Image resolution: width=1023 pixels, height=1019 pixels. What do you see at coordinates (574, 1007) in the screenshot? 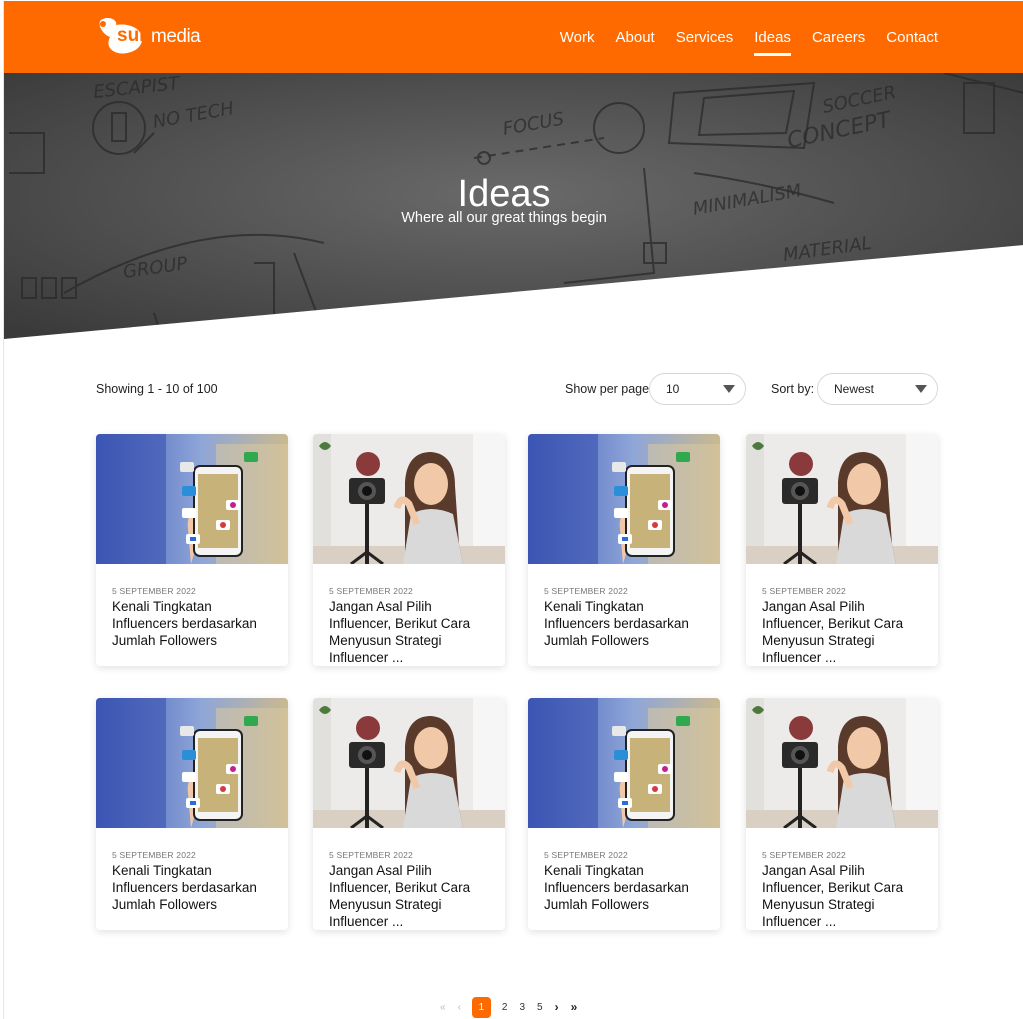
I see `last-page-button: »` at bounding box center [574, 1007].